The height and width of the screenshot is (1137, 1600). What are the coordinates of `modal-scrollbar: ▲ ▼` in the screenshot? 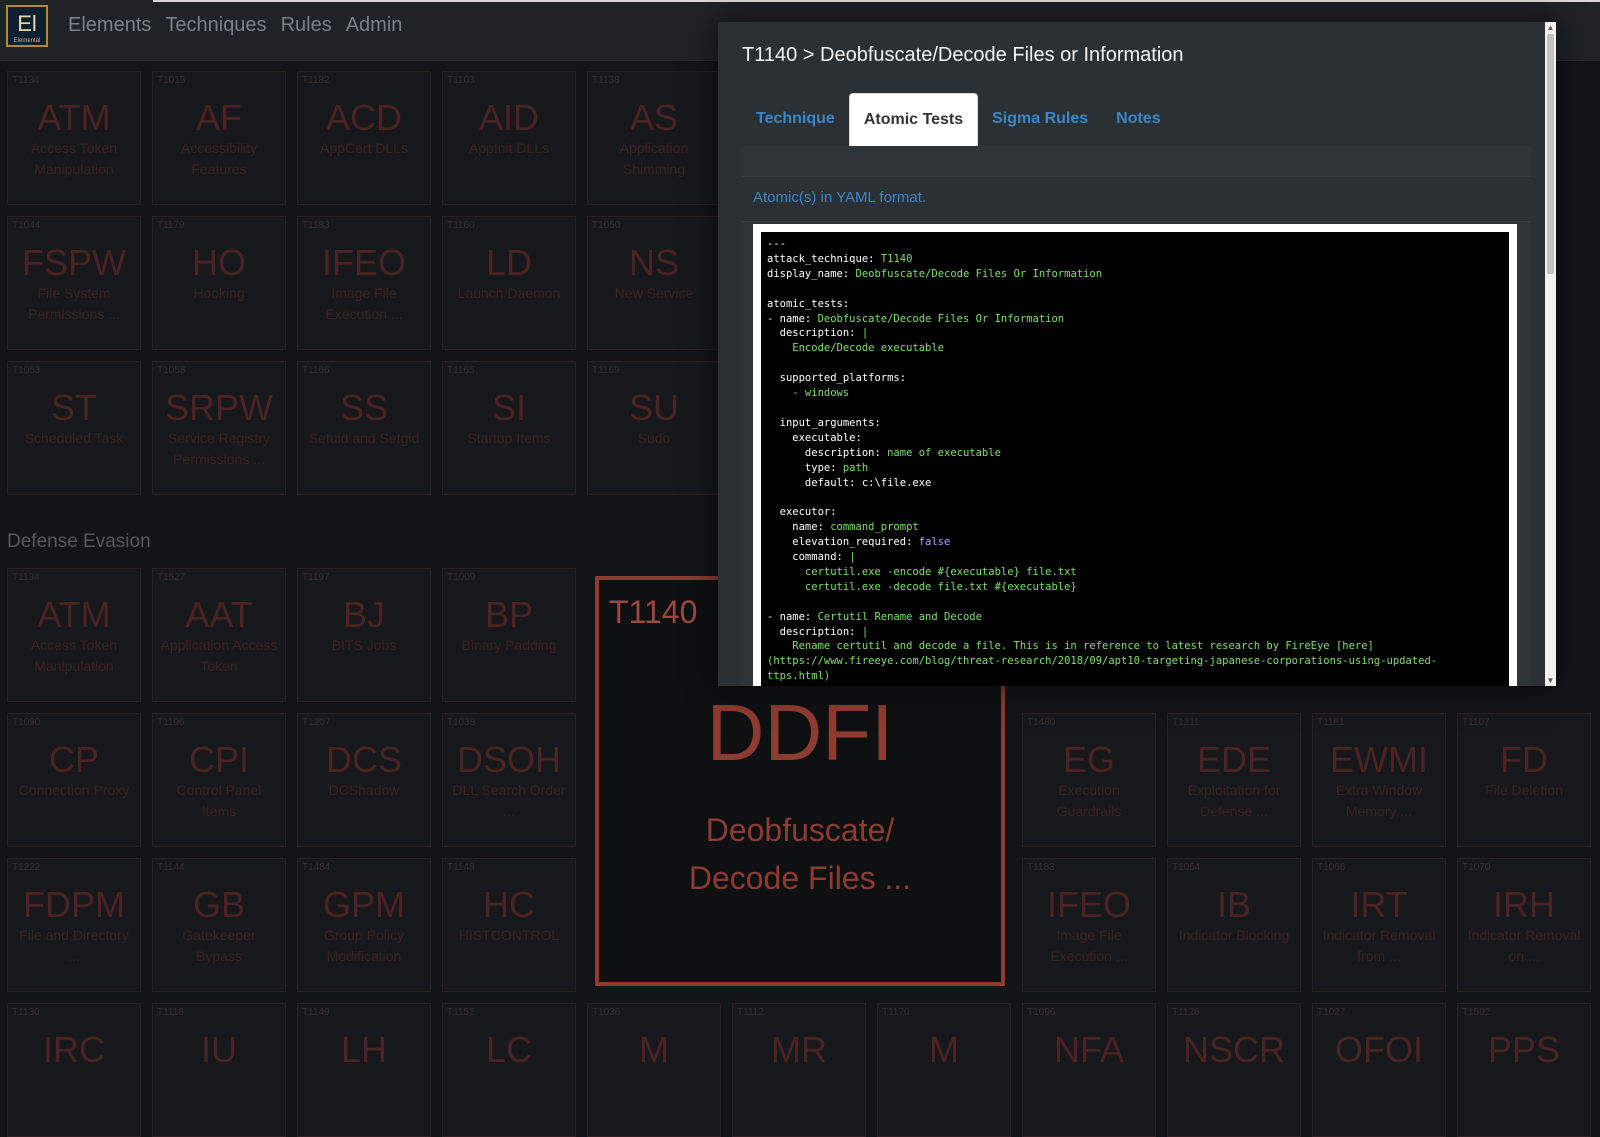 It's located at (1550, 354).